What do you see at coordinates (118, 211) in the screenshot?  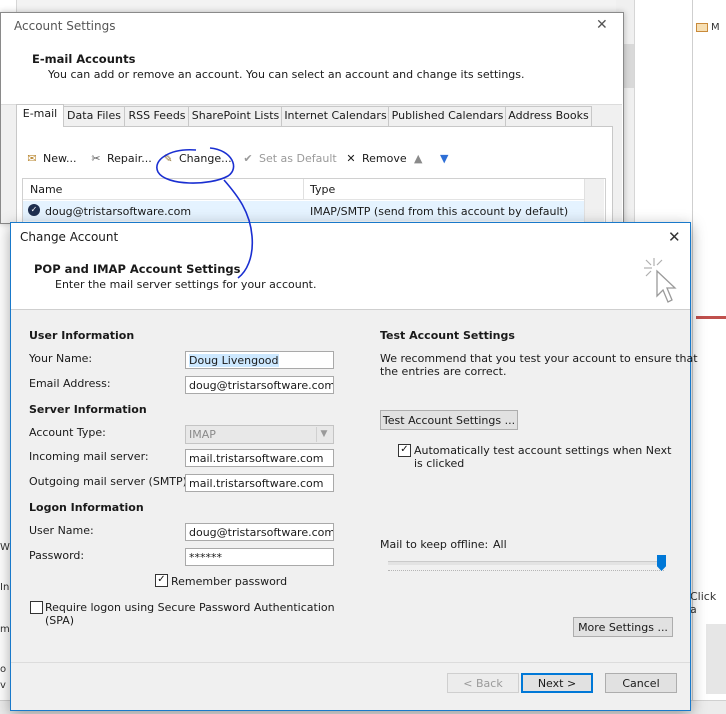 I see `account-name-cell: doug@tristarsoftware.com` at bounding box center [118, 211].